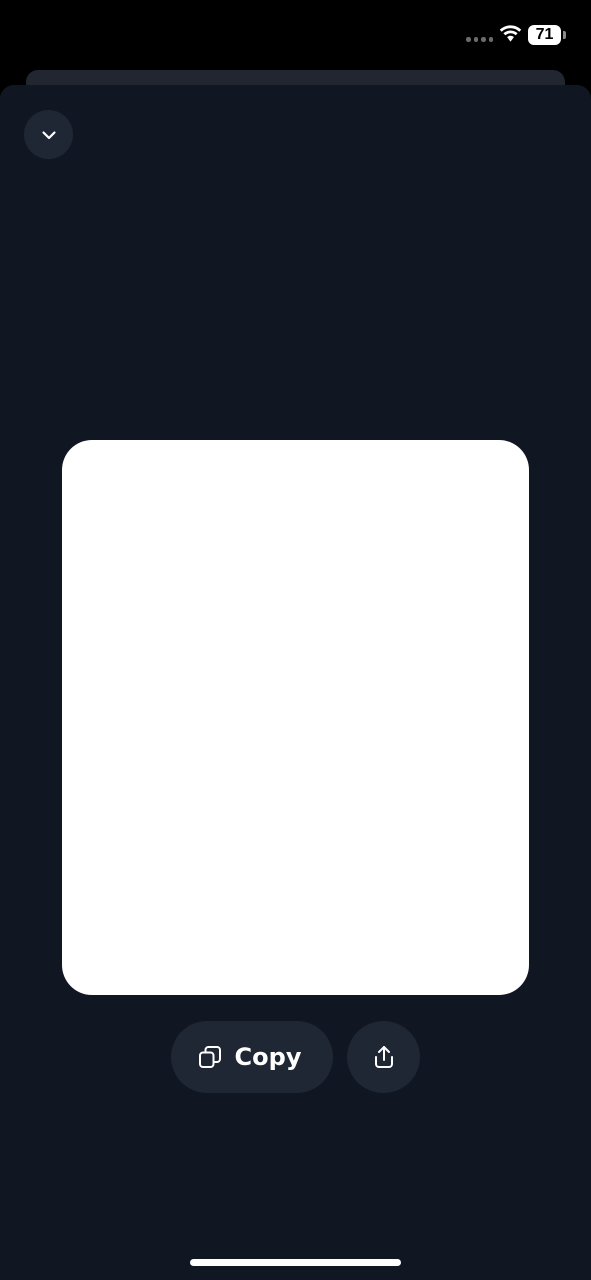 This screenshot has width=591, height=1280. I want to click on battery-body: 71, so click(544, 35).